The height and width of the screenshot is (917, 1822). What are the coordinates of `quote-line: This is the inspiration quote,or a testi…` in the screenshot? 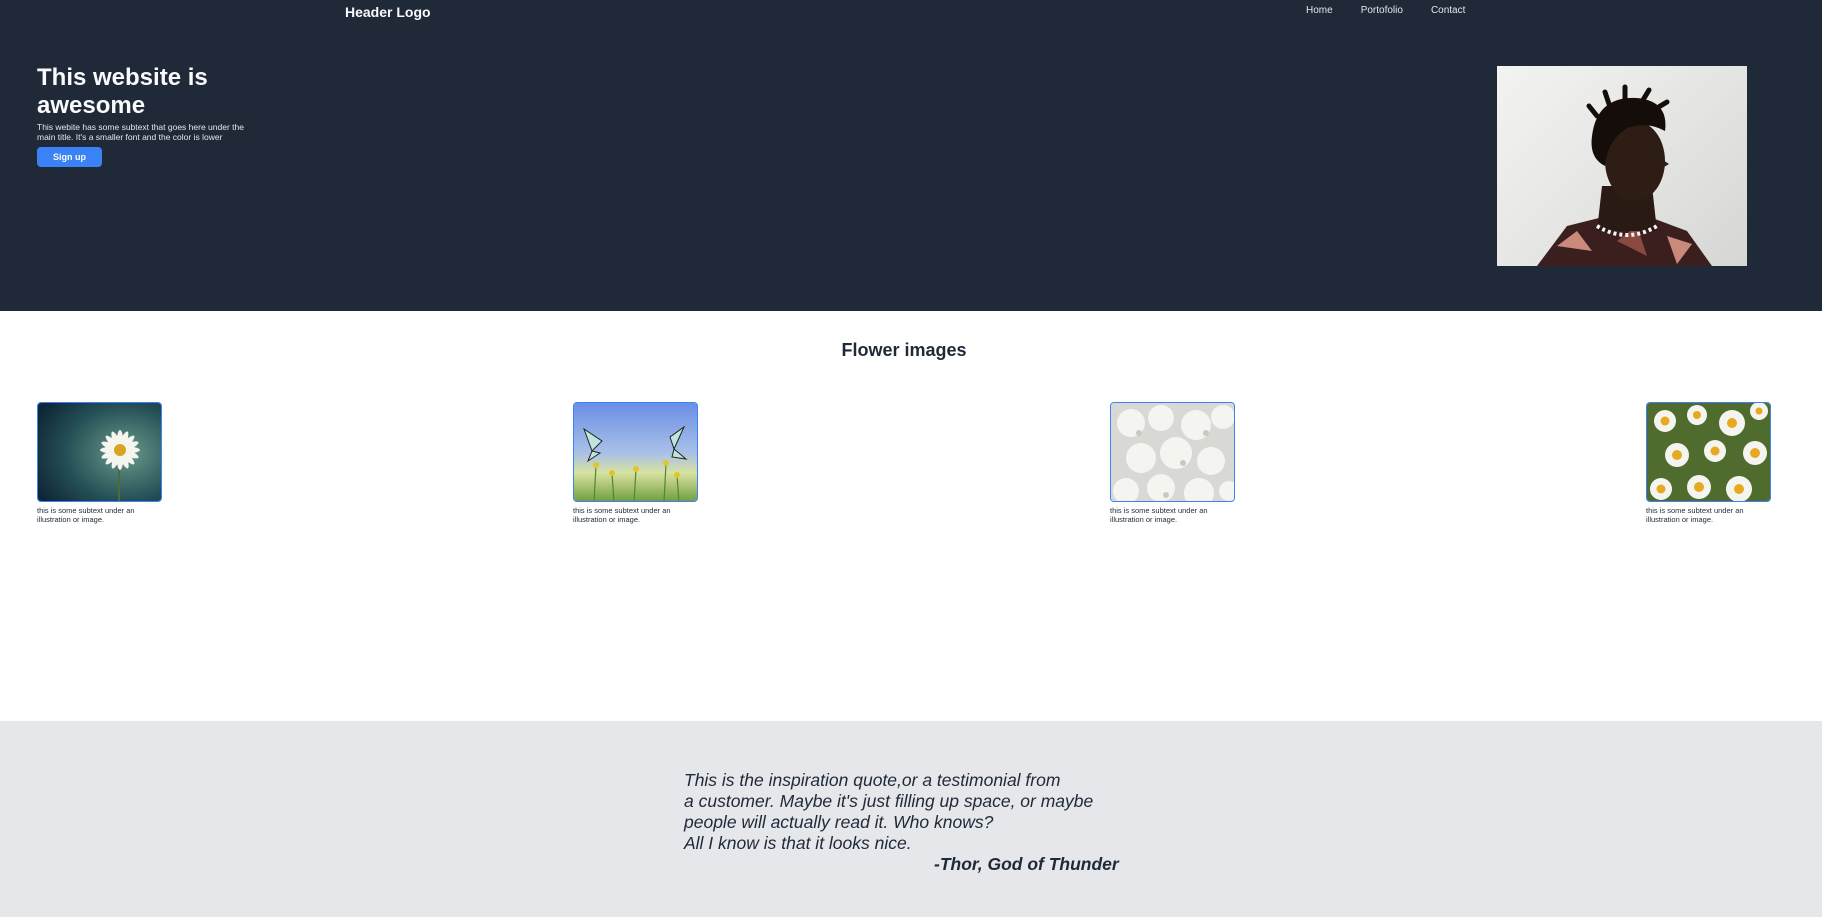 It's located at (872, 780).